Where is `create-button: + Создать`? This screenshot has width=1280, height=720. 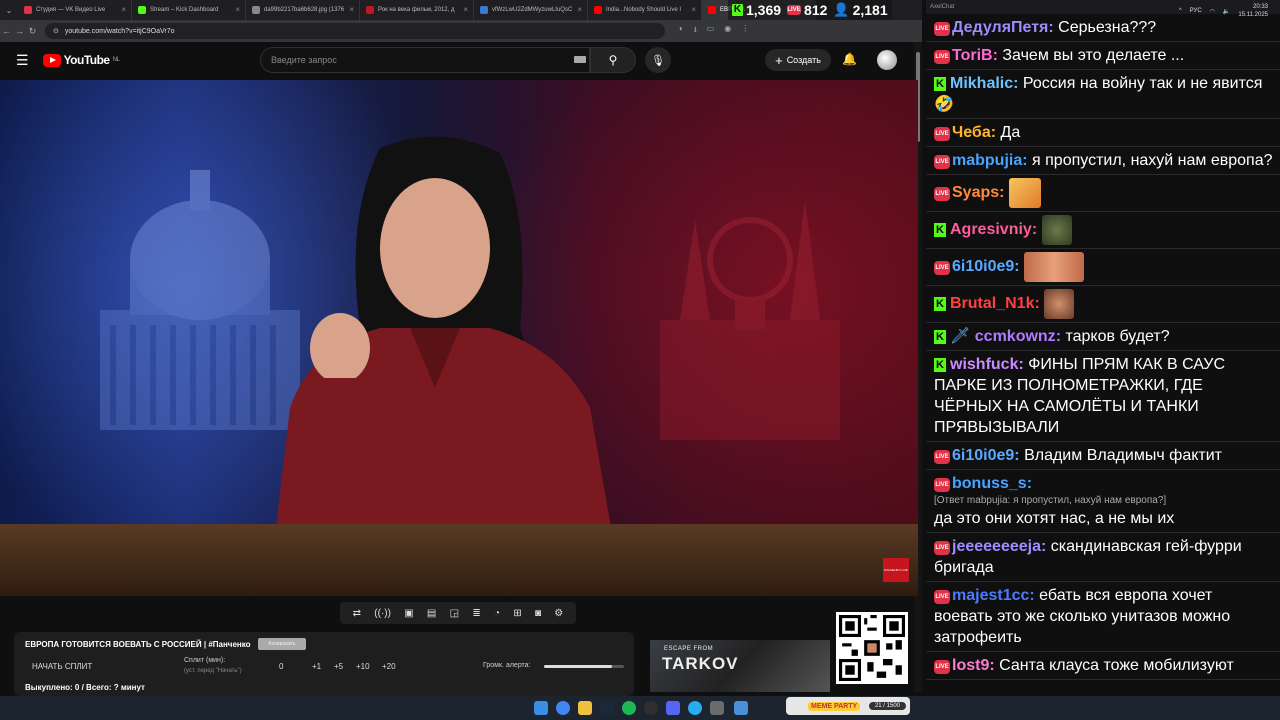
create-button: + Создать is located at coordinates (798, 60).